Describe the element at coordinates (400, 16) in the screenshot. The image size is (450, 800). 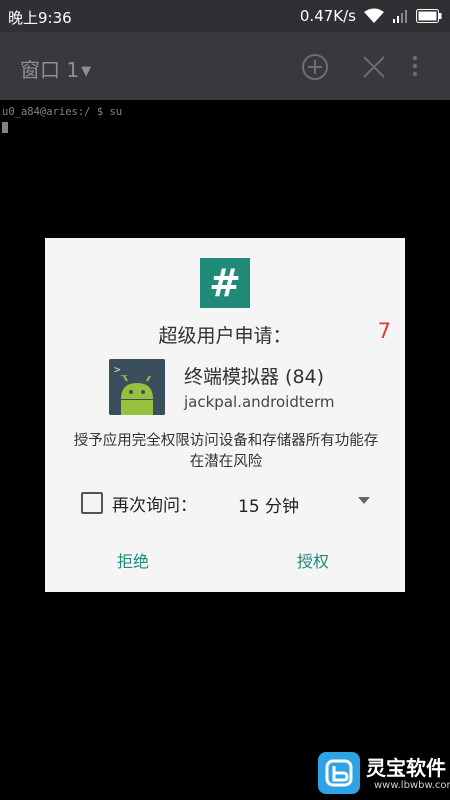
I see `signal-icon` at that location.